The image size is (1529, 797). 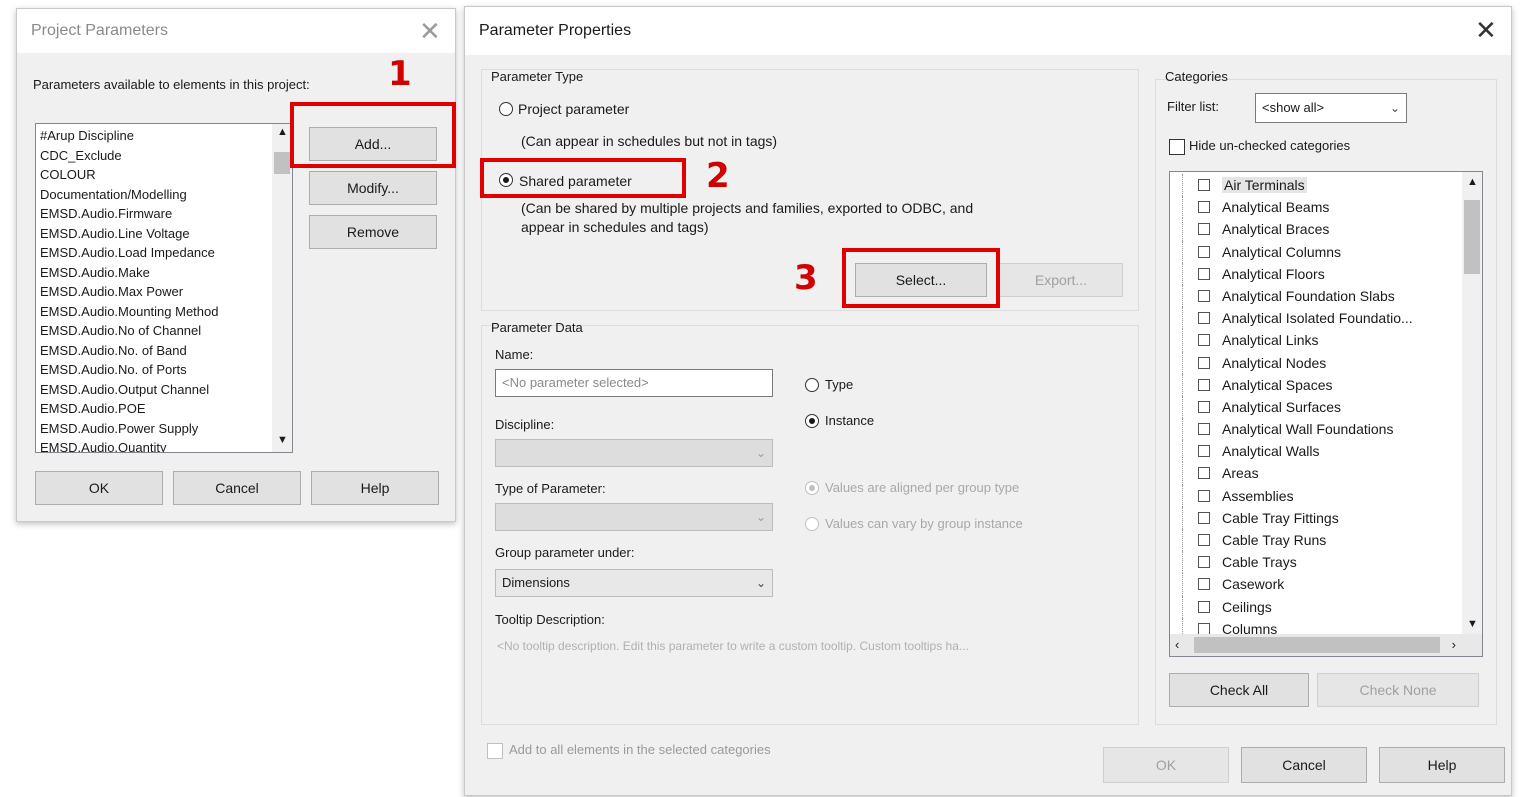 What do you see at coordinates (164, 351) in the screenshot?
I see `list-item: EMSD.Audio.No. of Band` at bounding box center [164, 351].